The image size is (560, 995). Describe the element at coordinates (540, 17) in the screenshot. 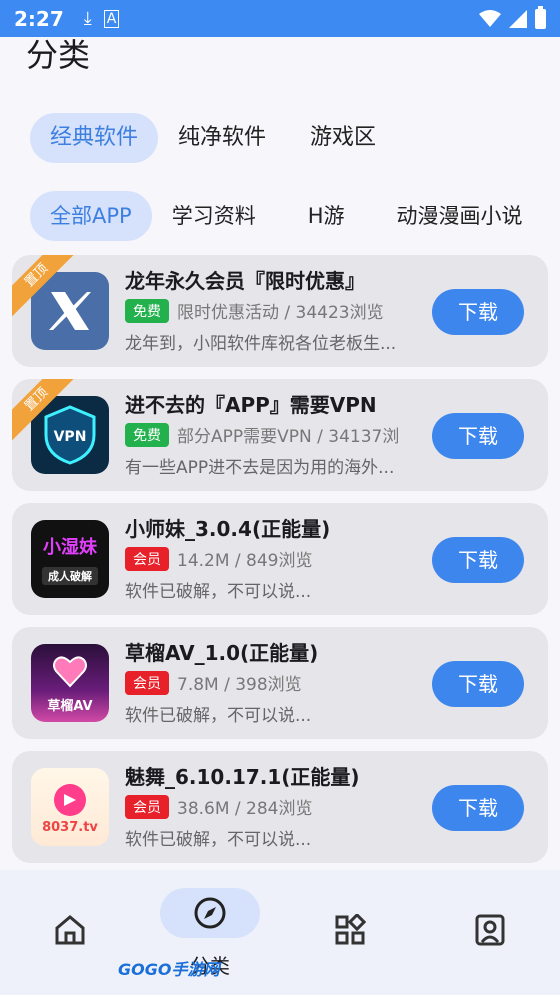

I see `battery-icon` at that location.